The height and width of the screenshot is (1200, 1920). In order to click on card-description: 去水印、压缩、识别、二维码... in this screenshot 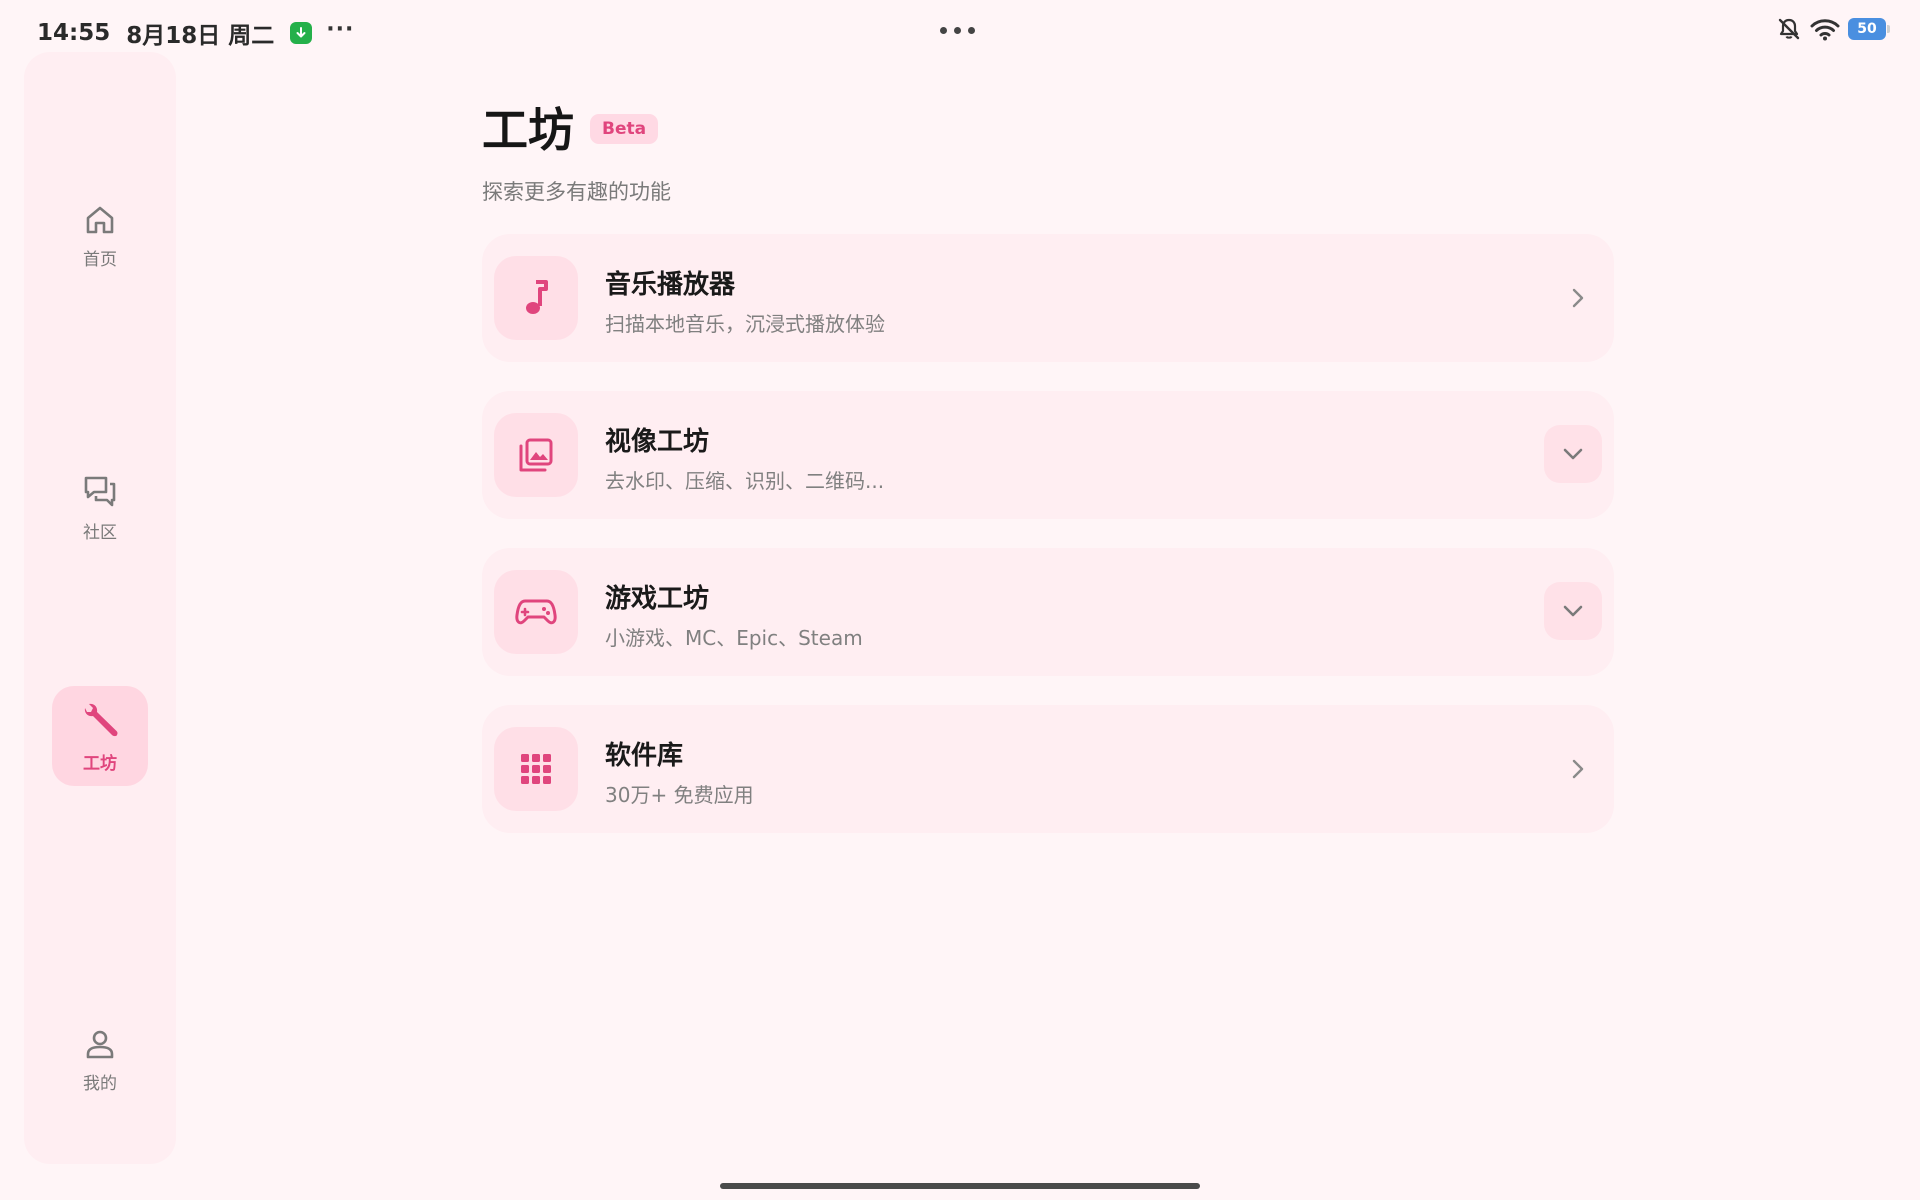, I will do `click(745, 481)`.